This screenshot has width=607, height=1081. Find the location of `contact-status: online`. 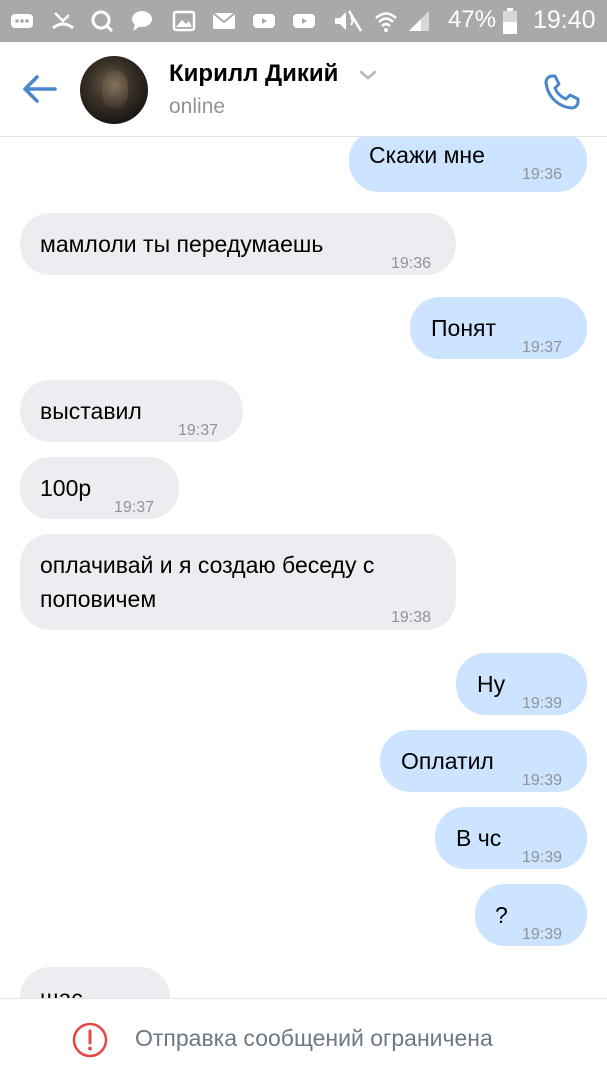

contact-status: online is located at coordinates (197, 106).